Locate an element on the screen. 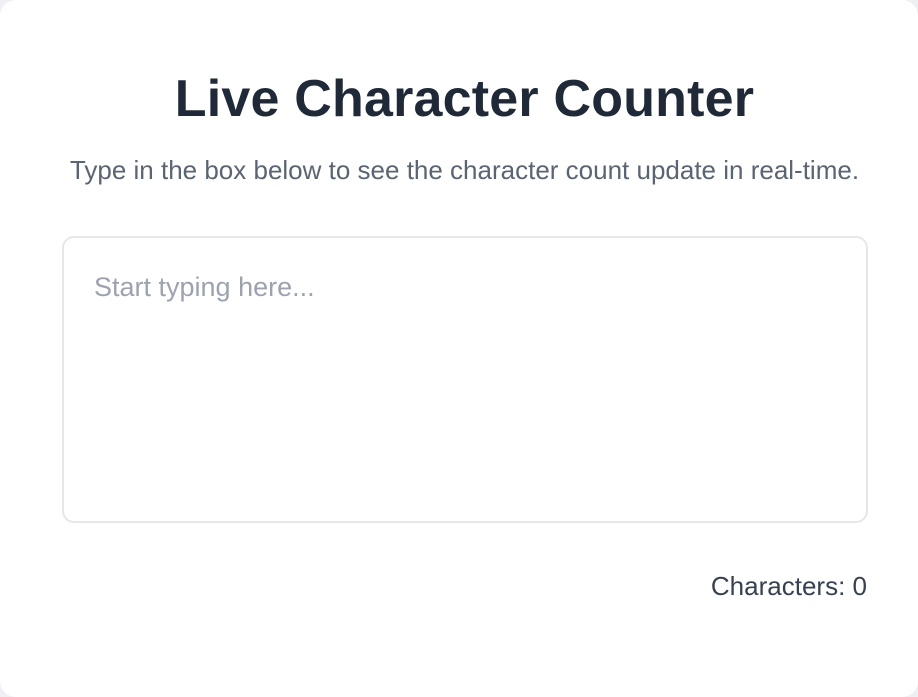 This screenshot has width=918, height=697. counter-label: Characters: is located at coordinates (778, 586).